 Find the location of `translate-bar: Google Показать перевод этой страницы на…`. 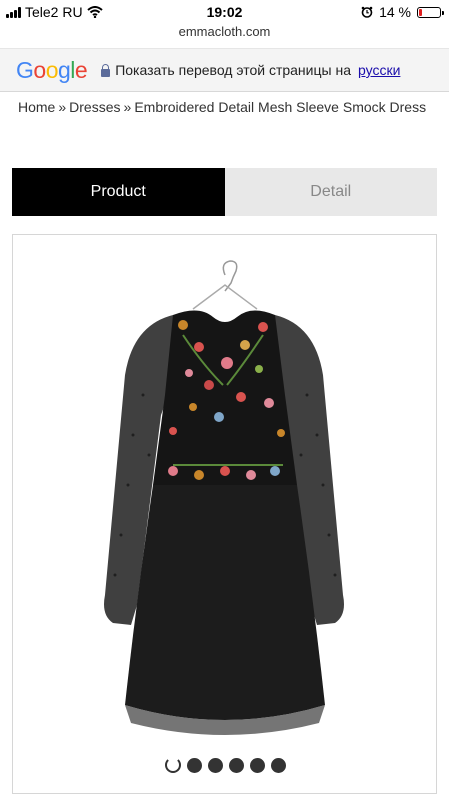

translate-bar: Google Показать перевод этой страницы на… is located at coordinates (224, 70).